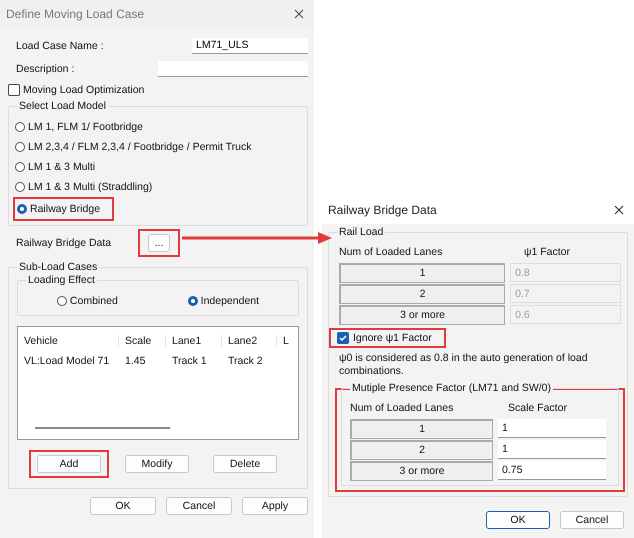 This screenshot has width=634, height=538. What do you see at coordinates (140, 147) in the screenshot?
I see `radio-label: LM 2,3,4 / FLM 2,3,4 / Footbridge / Permit Truck` at bounding box center [140, 147].